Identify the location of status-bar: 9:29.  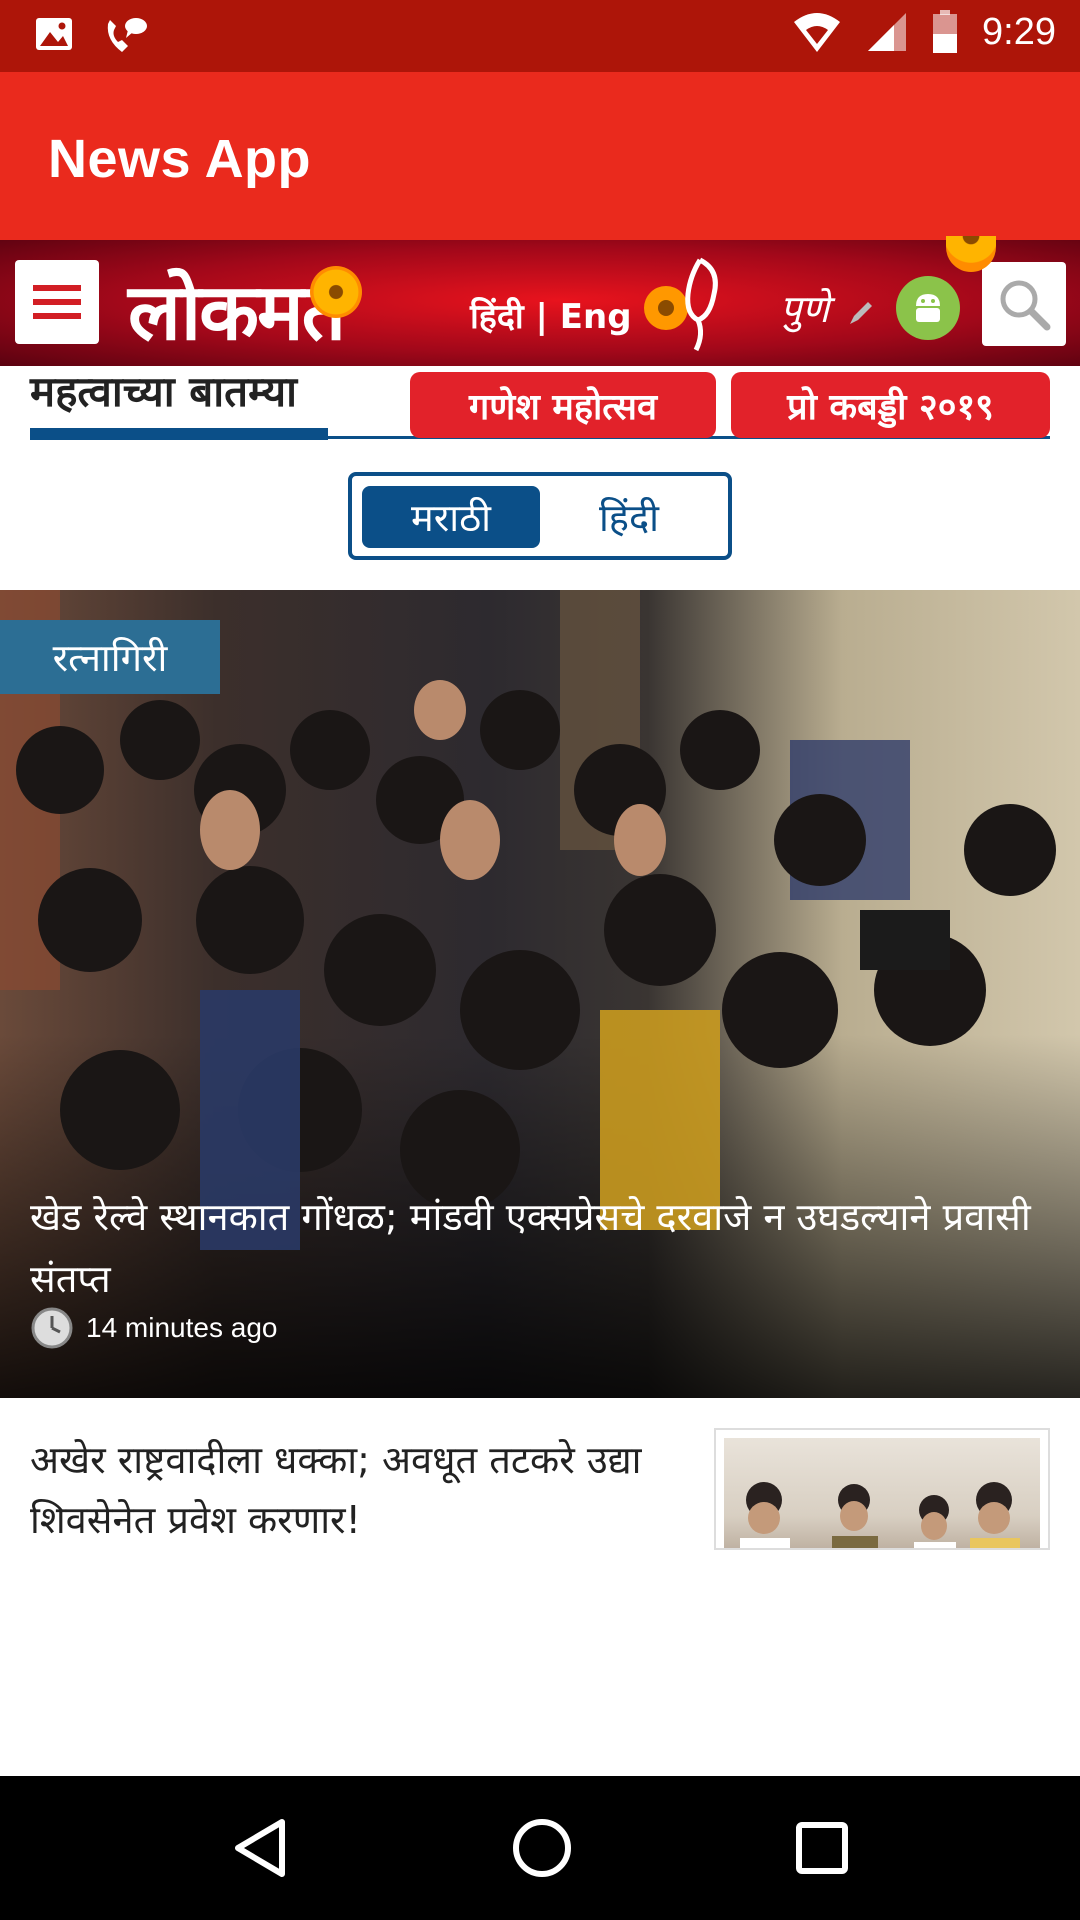
(540, 36).